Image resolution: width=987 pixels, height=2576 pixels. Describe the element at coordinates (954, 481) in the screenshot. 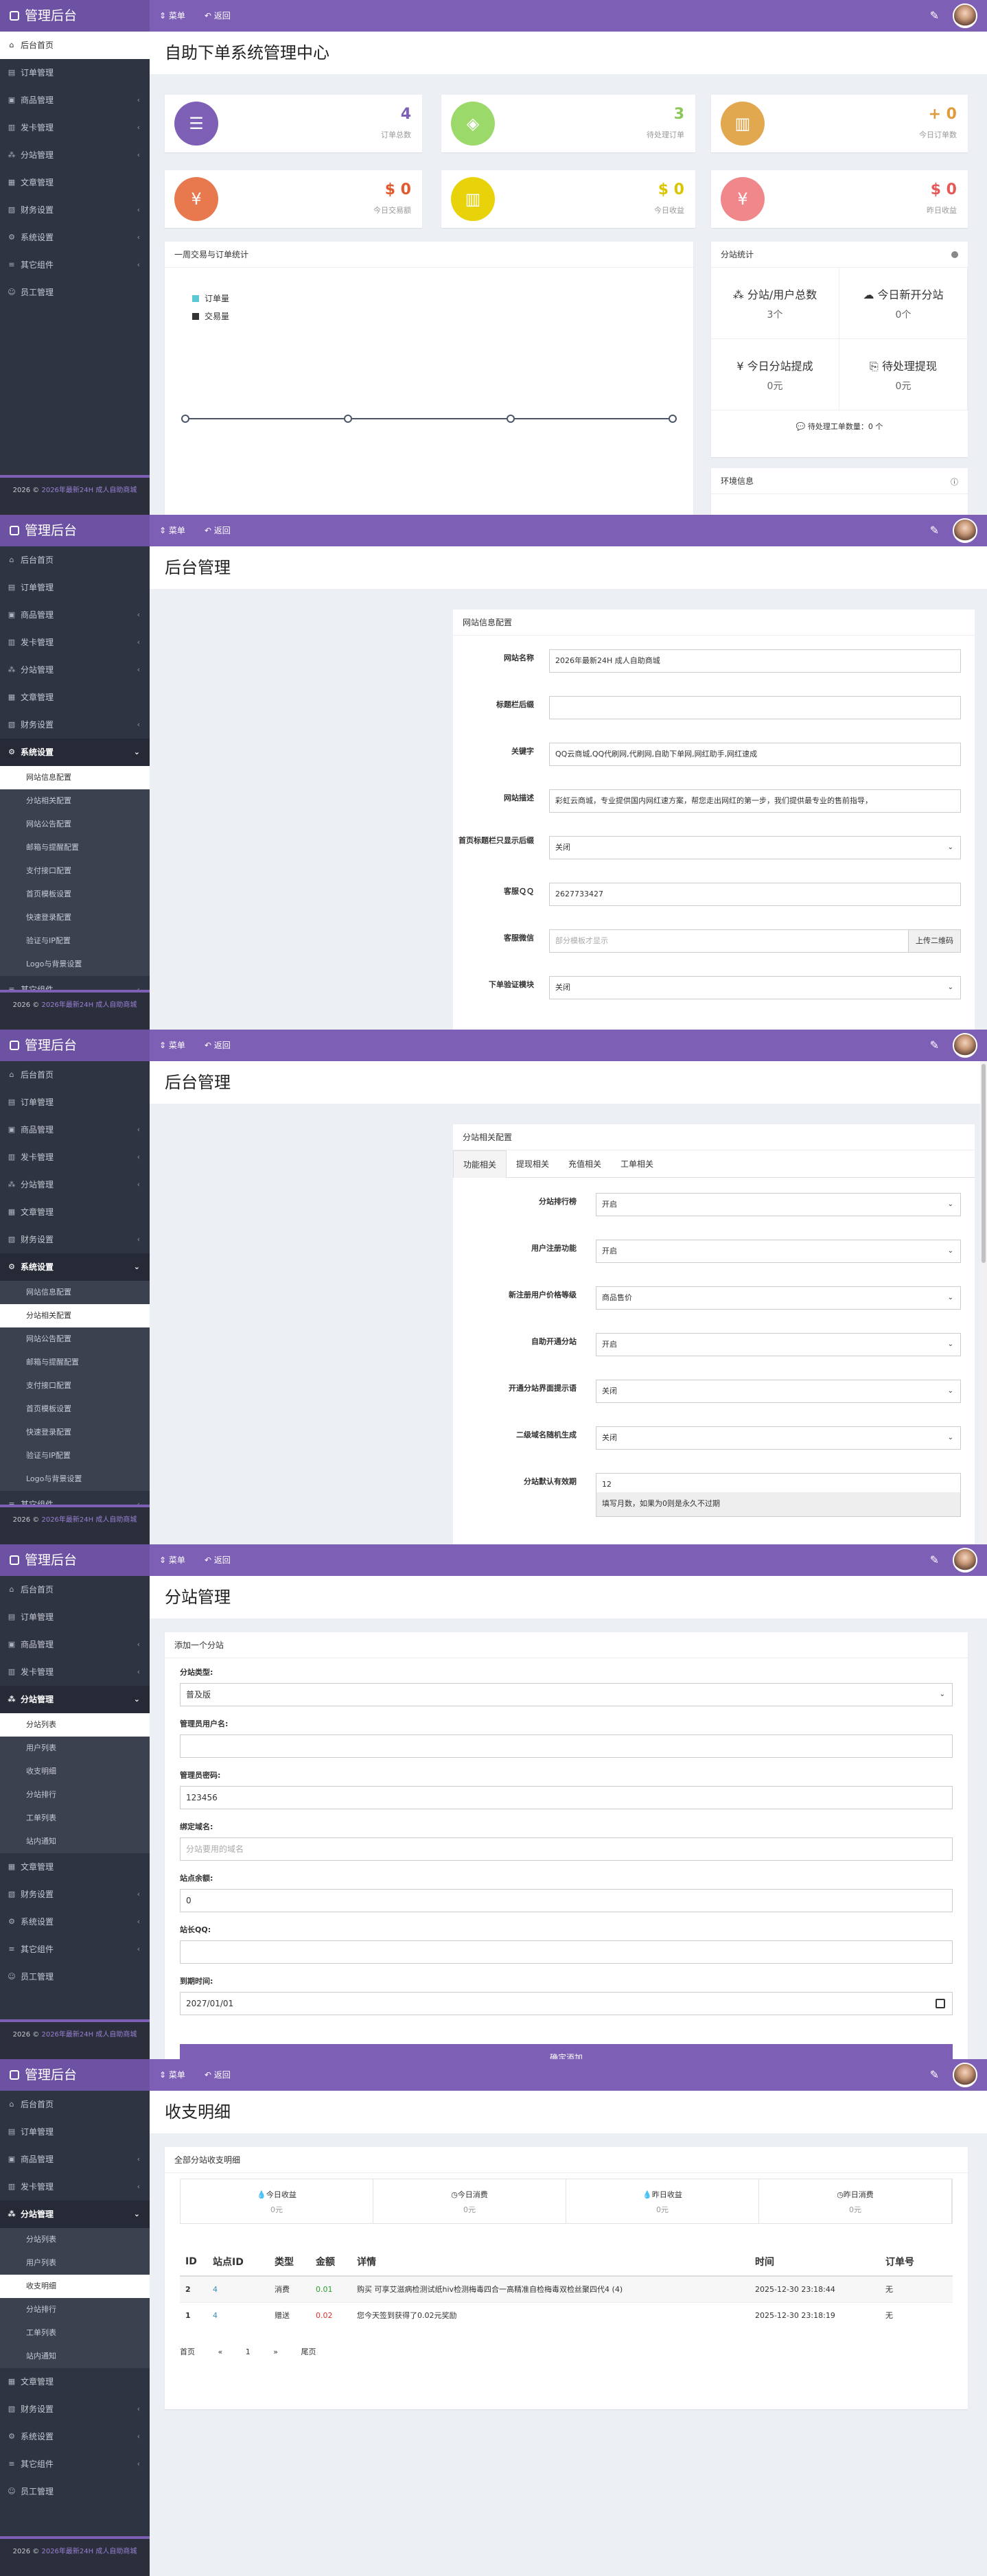

I see `info-icon: ⓘ` at that location.